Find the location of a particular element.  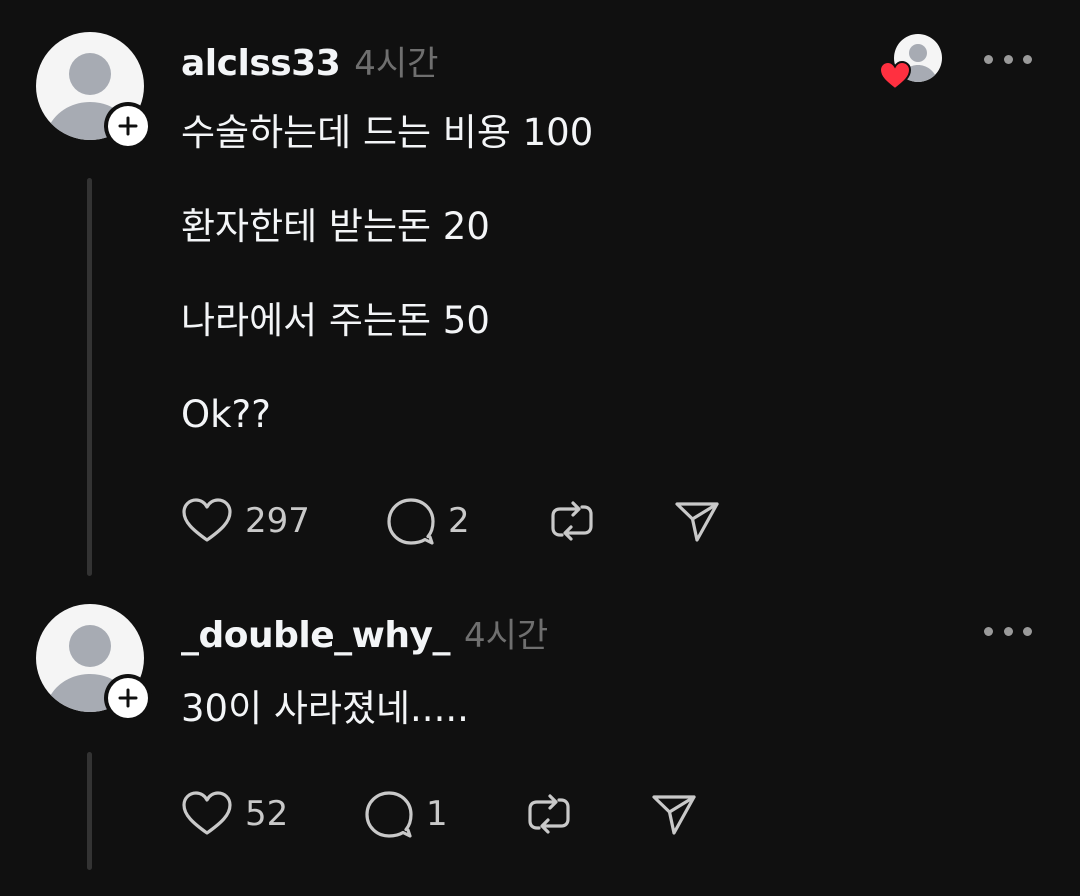

like-button: 297 is located at coordinates (245, 521).